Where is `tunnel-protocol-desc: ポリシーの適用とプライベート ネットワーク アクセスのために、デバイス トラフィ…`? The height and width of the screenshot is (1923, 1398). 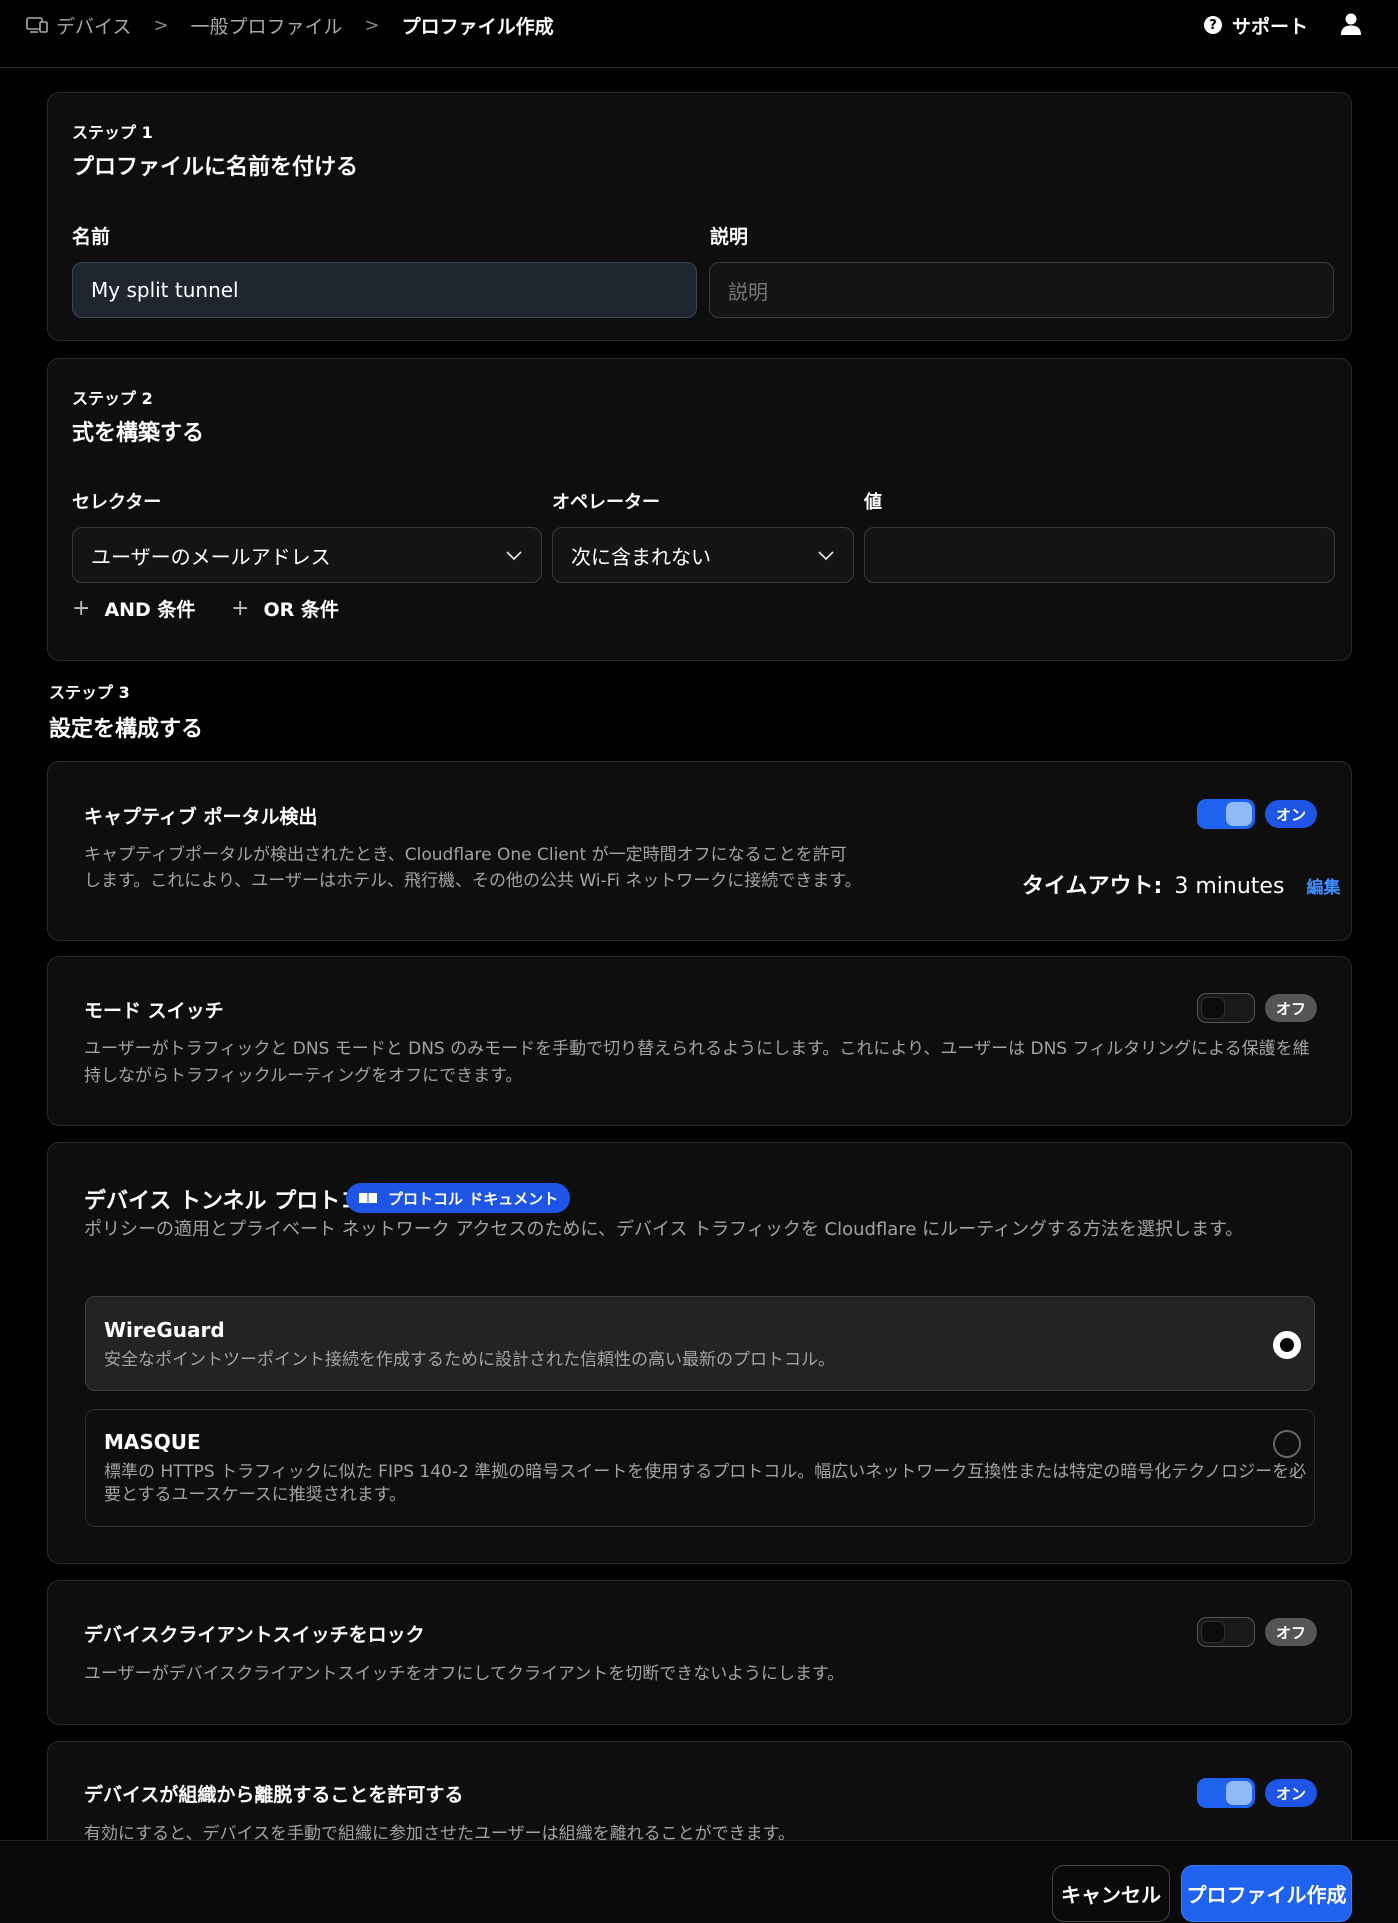
tunnel-protocol-desc: ポリシーの適用とプライベート ネットワーク アクセスのために、デバイス トラフィ… is located at coordinates (664, 1229).